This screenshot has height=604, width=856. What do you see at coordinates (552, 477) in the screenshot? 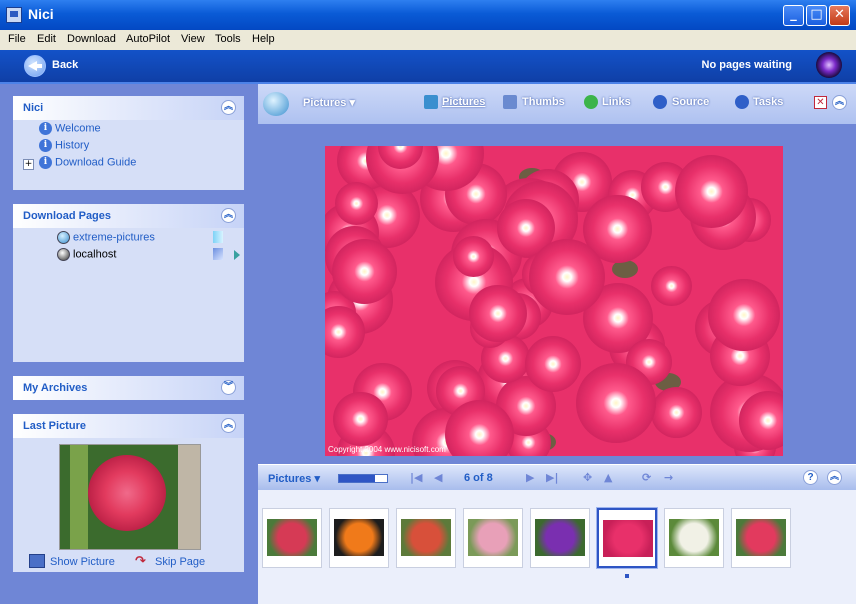
I see `last-icon: ▶|` at bounding box center [552, 477].